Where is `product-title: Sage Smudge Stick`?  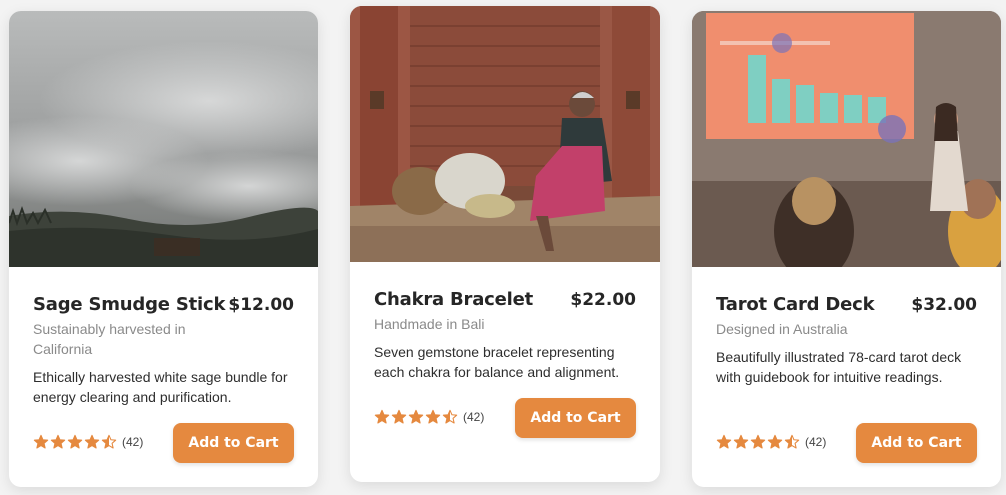
product-title: Sage Smudge Stick is located at coordinates (129, 304).